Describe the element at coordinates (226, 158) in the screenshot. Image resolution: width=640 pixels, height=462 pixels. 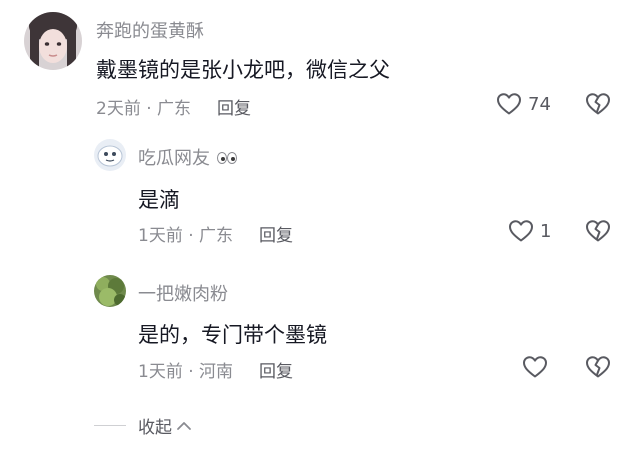
I see `eyes-icon` at that location.